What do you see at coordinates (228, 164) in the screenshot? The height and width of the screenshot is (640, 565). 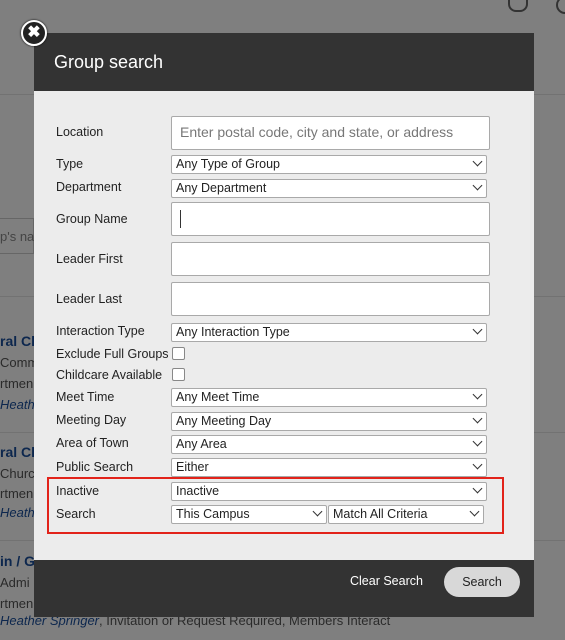 I see `type-select-value: Any Type of Group` at bounding box center [228, 164].